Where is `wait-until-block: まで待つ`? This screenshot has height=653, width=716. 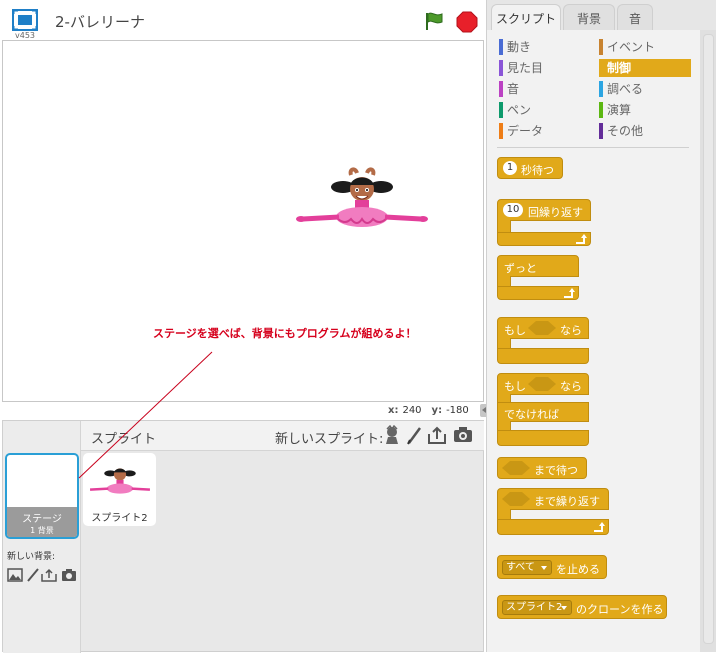
wait-until-block: まで待つ is located at coordinates (542, 468).